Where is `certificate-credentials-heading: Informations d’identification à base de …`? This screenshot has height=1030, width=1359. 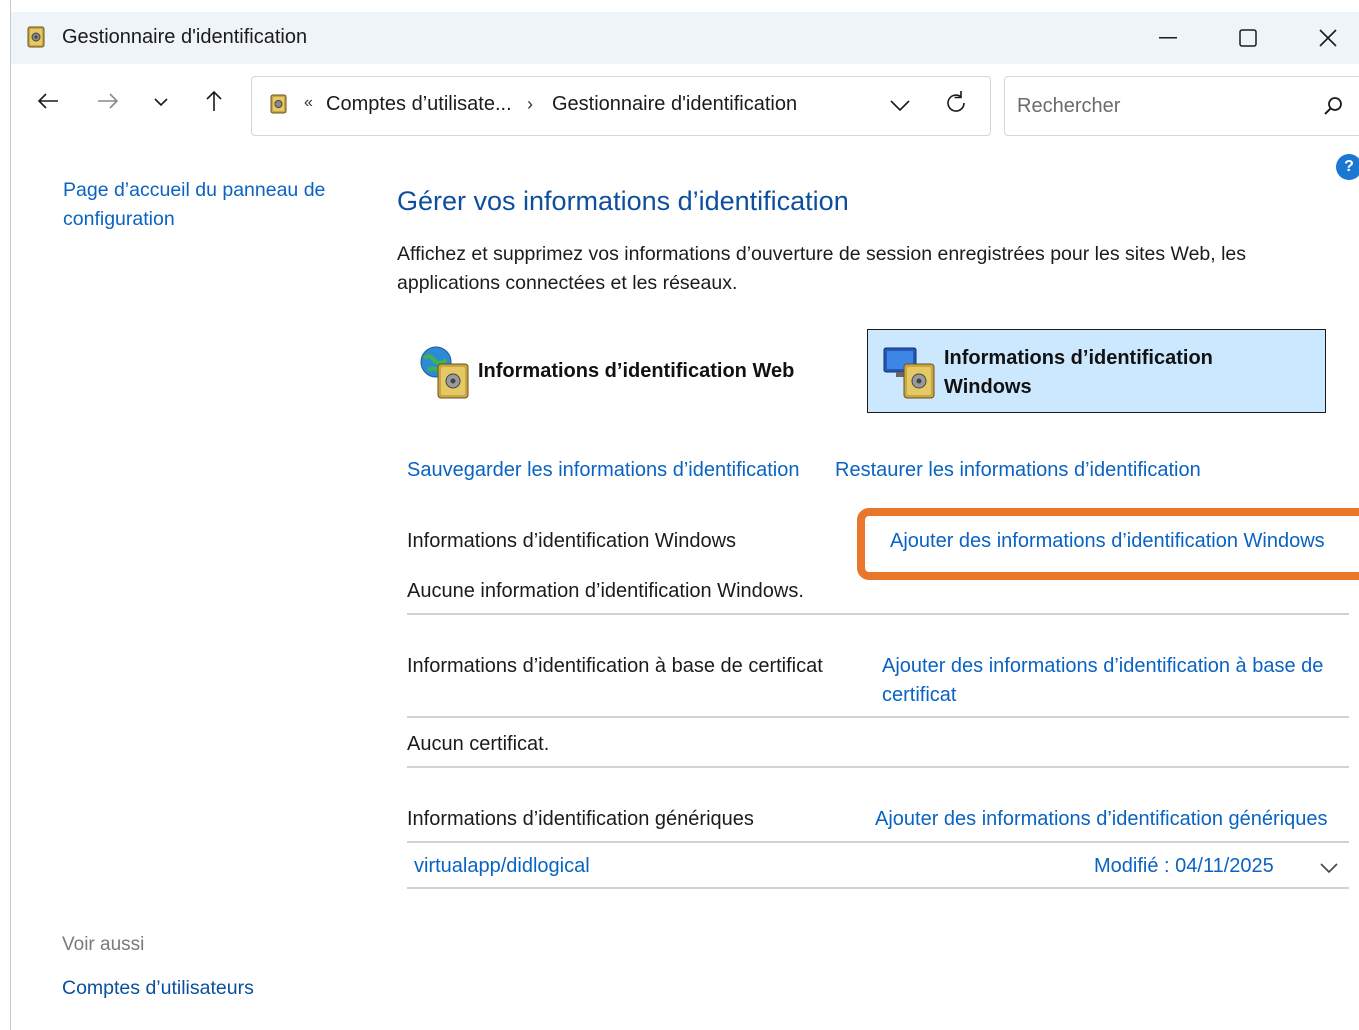 certificate-credentials-heading: Informations d’identification à base de … is located at coordinates (615, 666).